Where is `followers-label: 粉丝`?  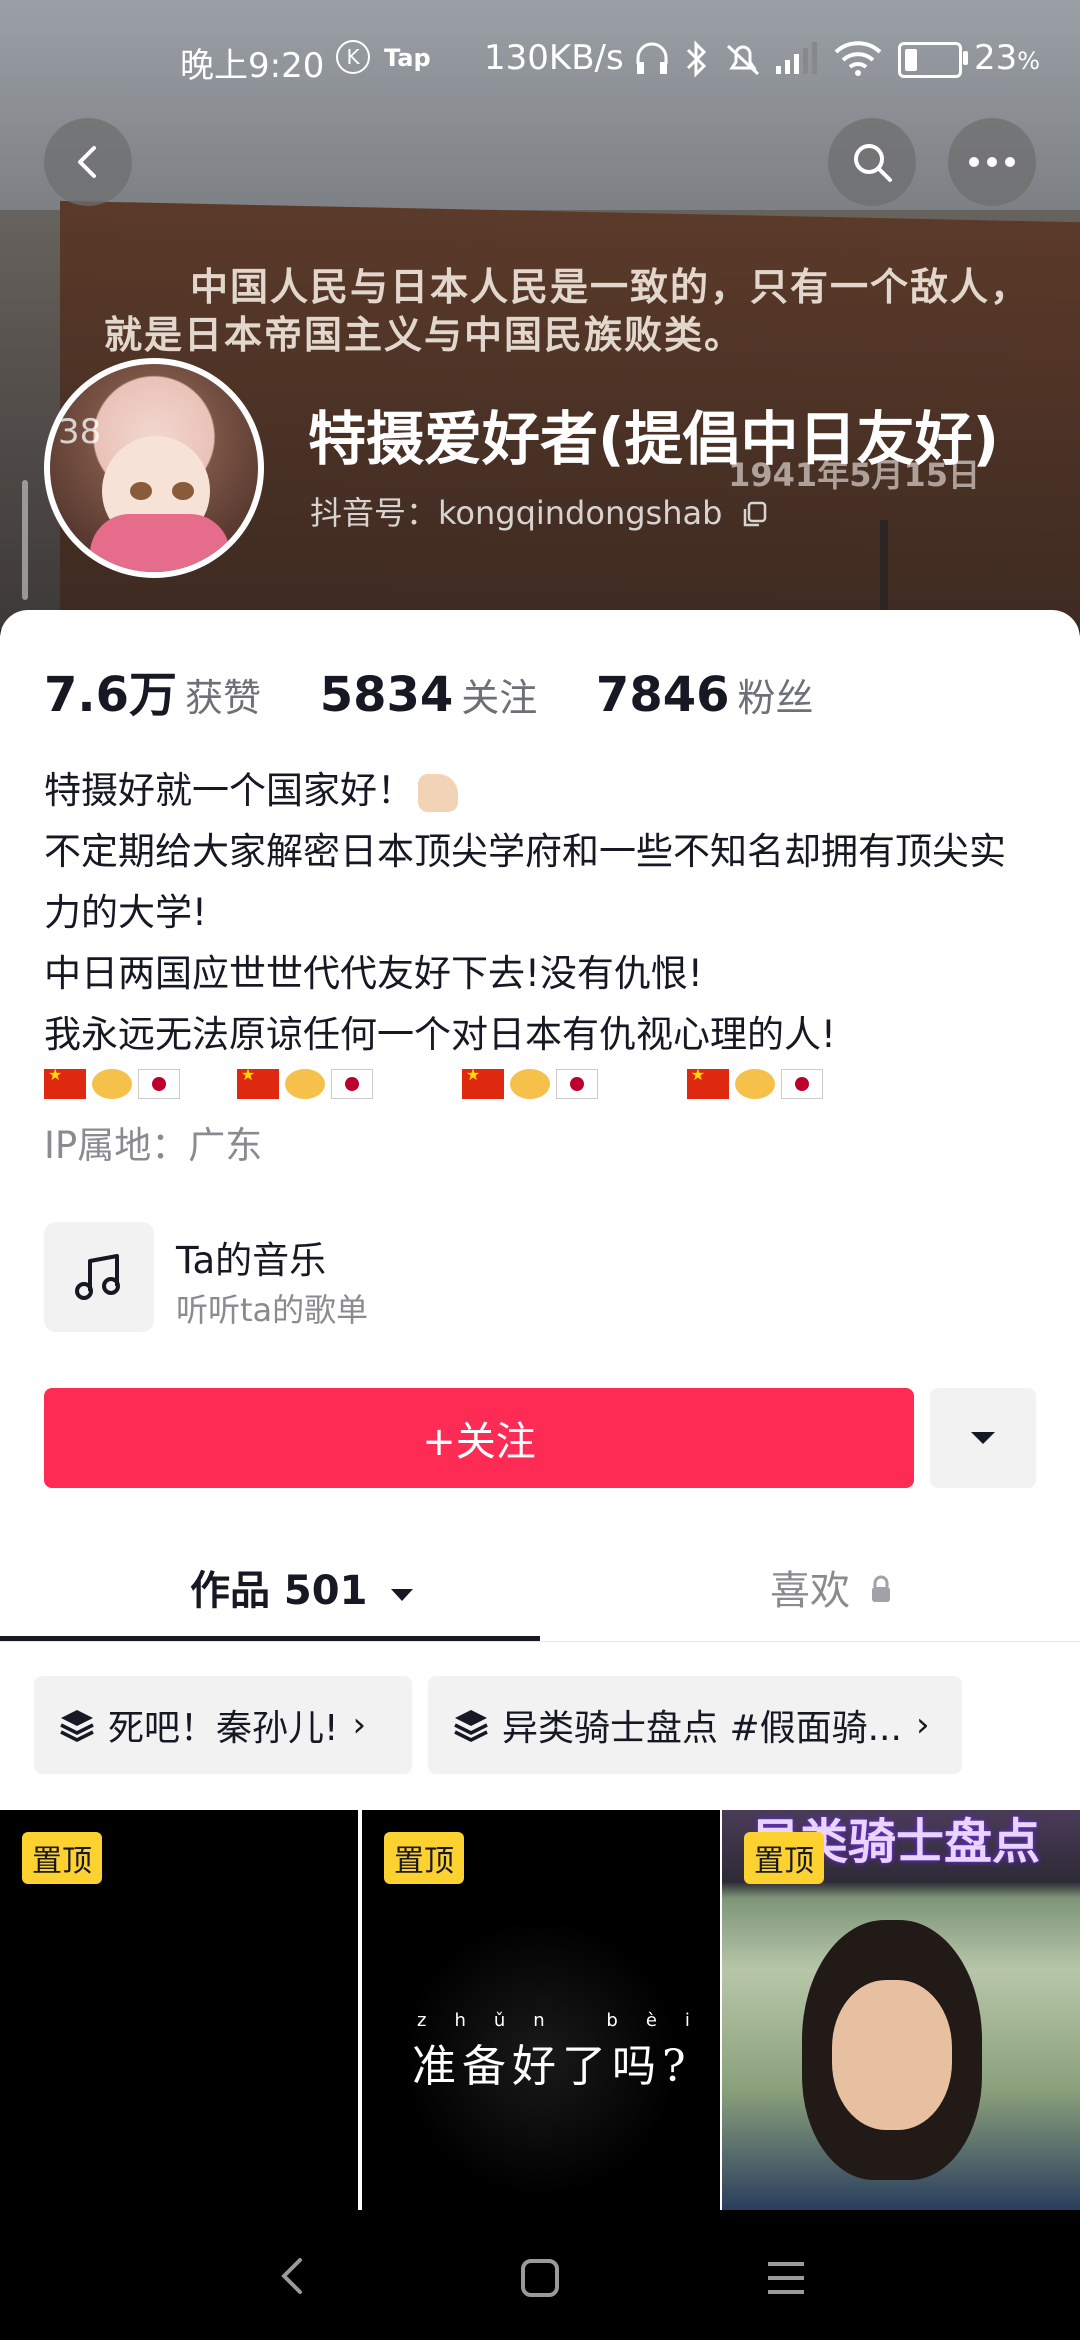 followers-label: 粉丝 is located at coordinates (776, 698).